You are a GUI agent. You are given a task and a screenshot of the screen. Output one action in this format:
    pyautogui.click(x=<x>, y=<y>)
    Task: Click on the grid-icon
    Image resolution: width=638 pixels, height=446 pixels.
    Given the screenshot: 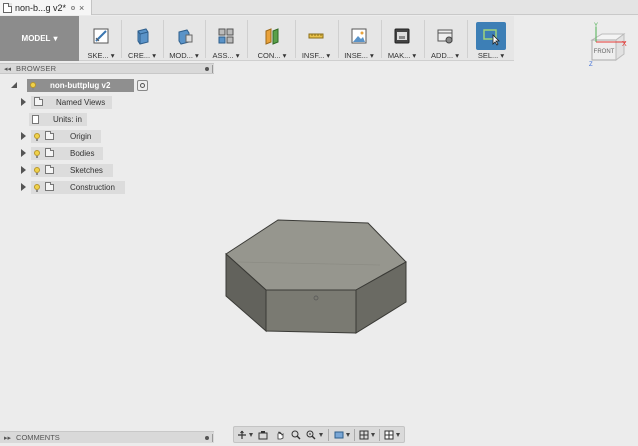 What is the action you would take?
    pyautogui.click(x=364, y=435)
    